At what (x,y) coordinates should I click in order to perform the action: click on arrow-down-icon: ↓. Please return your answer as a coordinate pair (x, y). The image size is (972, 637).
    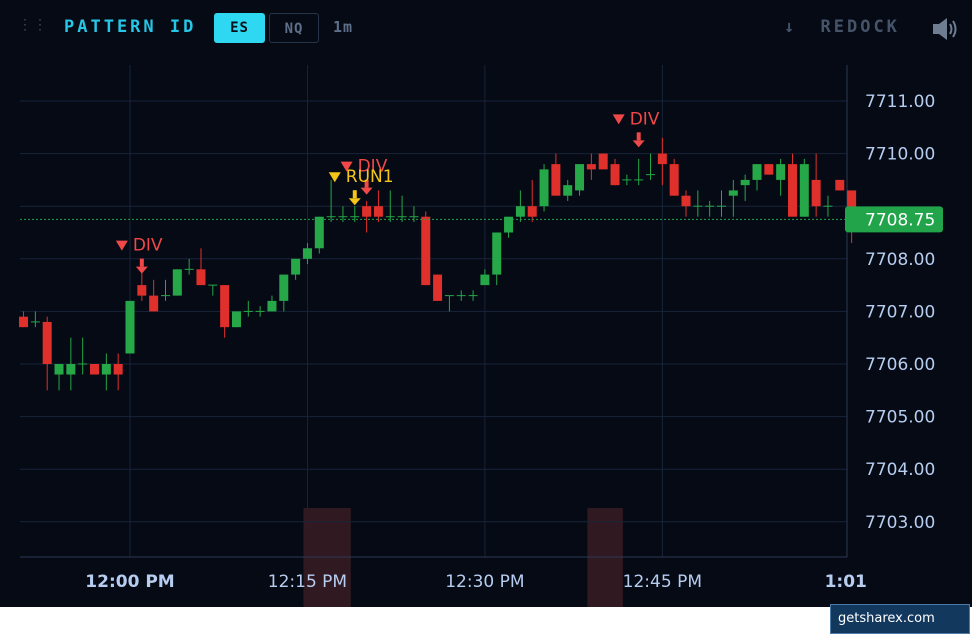
    Looking at the image, I should click on (791, 27).